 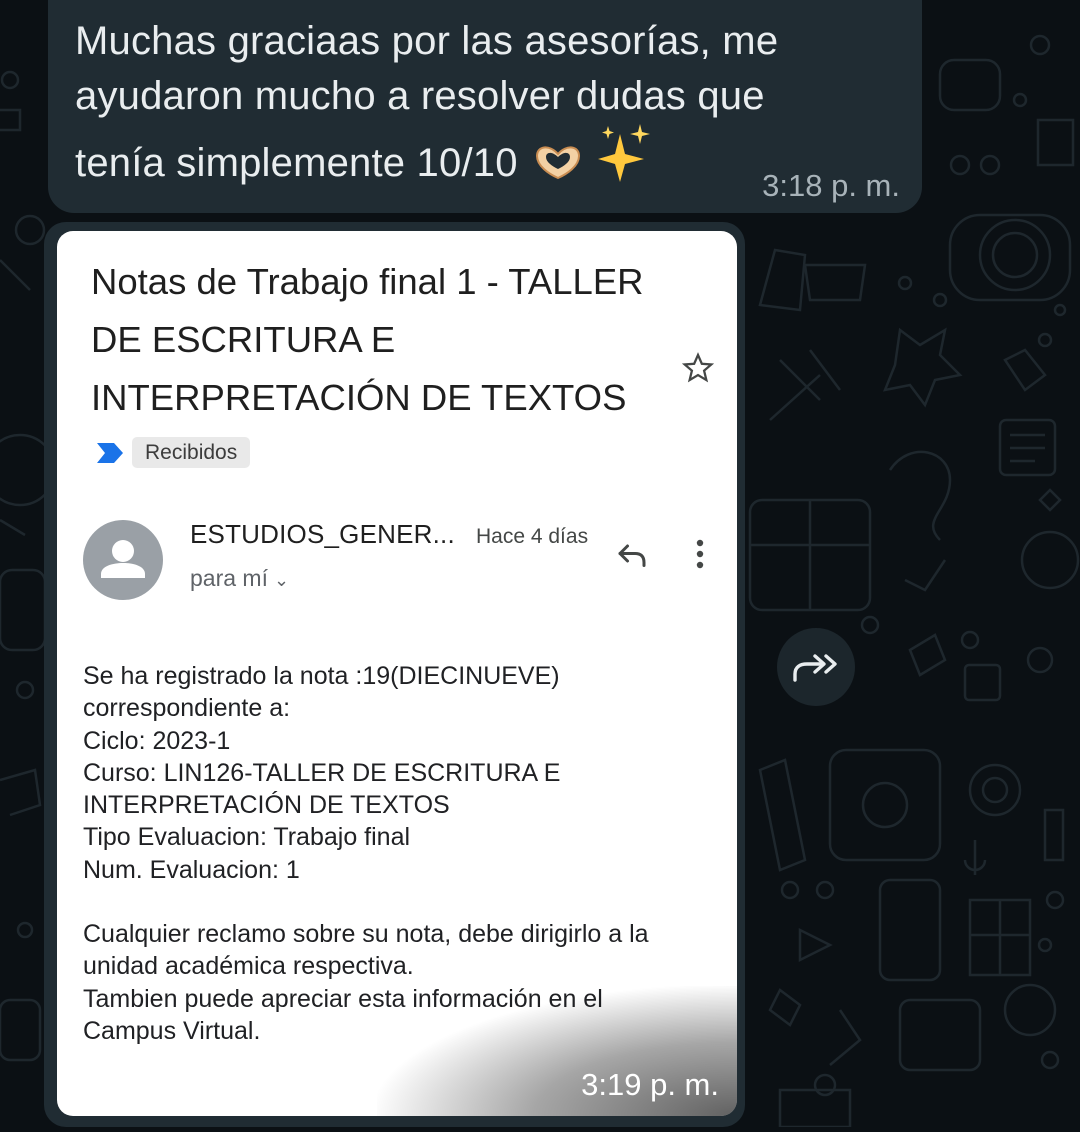 I want to click on body-line: INTERPRETACIÓN DE TEXTOS, so click(x=266, y=805).